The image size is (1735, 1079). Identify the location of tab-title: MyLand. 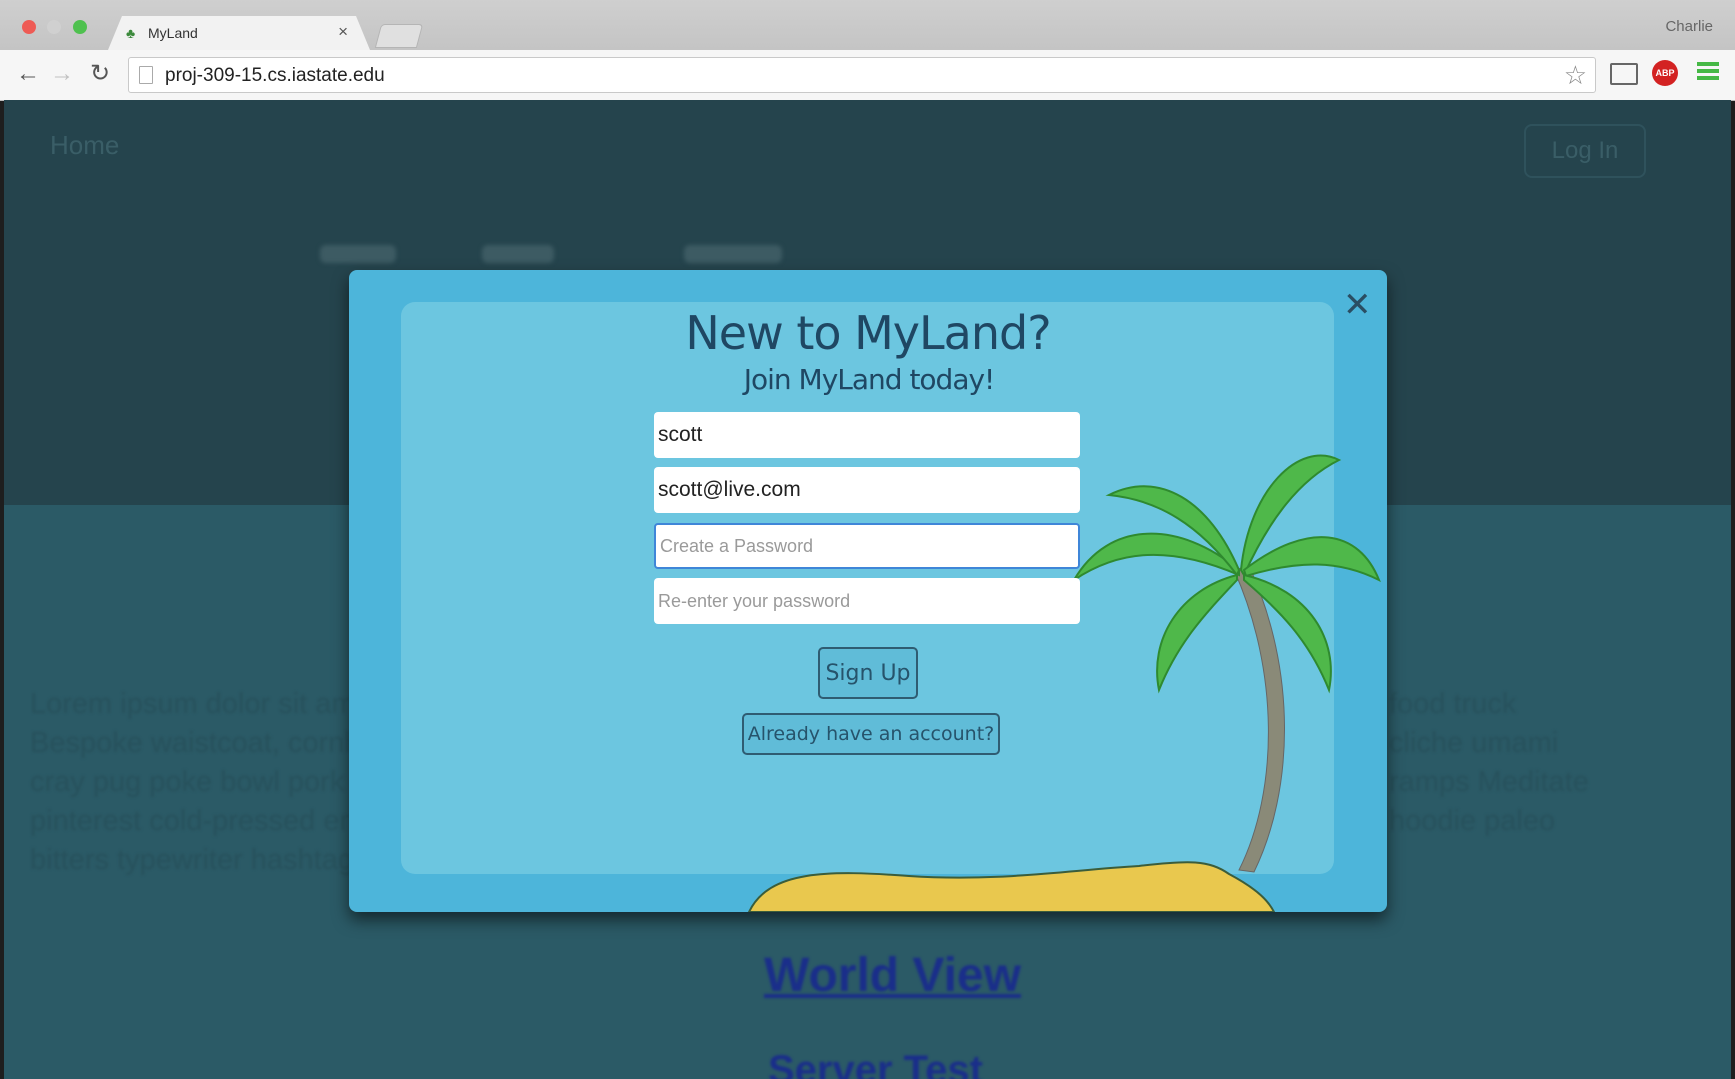
(173, 33).